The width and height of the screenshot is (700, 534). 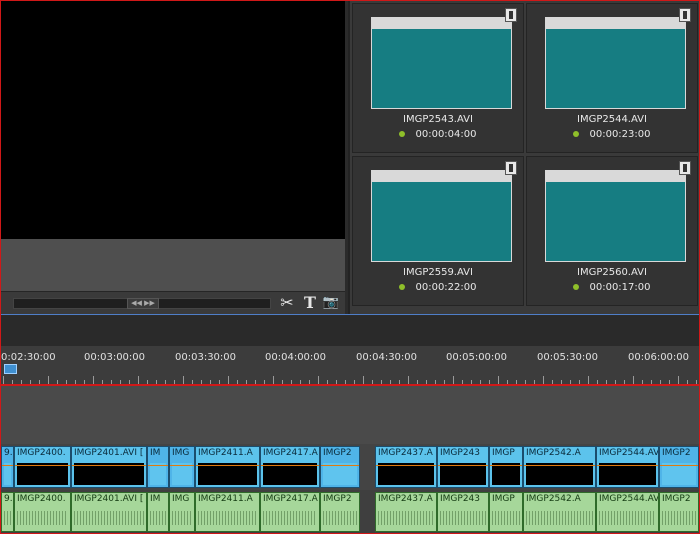 I want to click on video-clip: IM, so click(x=158, y=467).